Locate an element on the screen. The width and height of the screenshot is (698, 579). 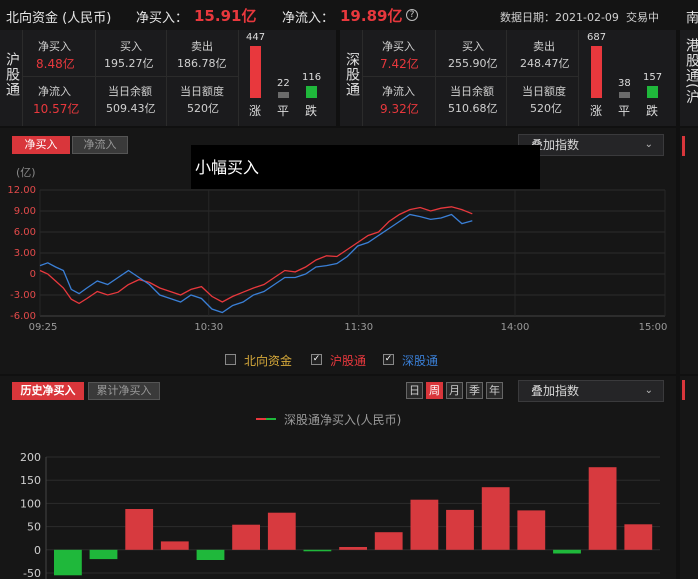
data-date: 数据日期：2021-02-09 is located at coordinates (559, 17).